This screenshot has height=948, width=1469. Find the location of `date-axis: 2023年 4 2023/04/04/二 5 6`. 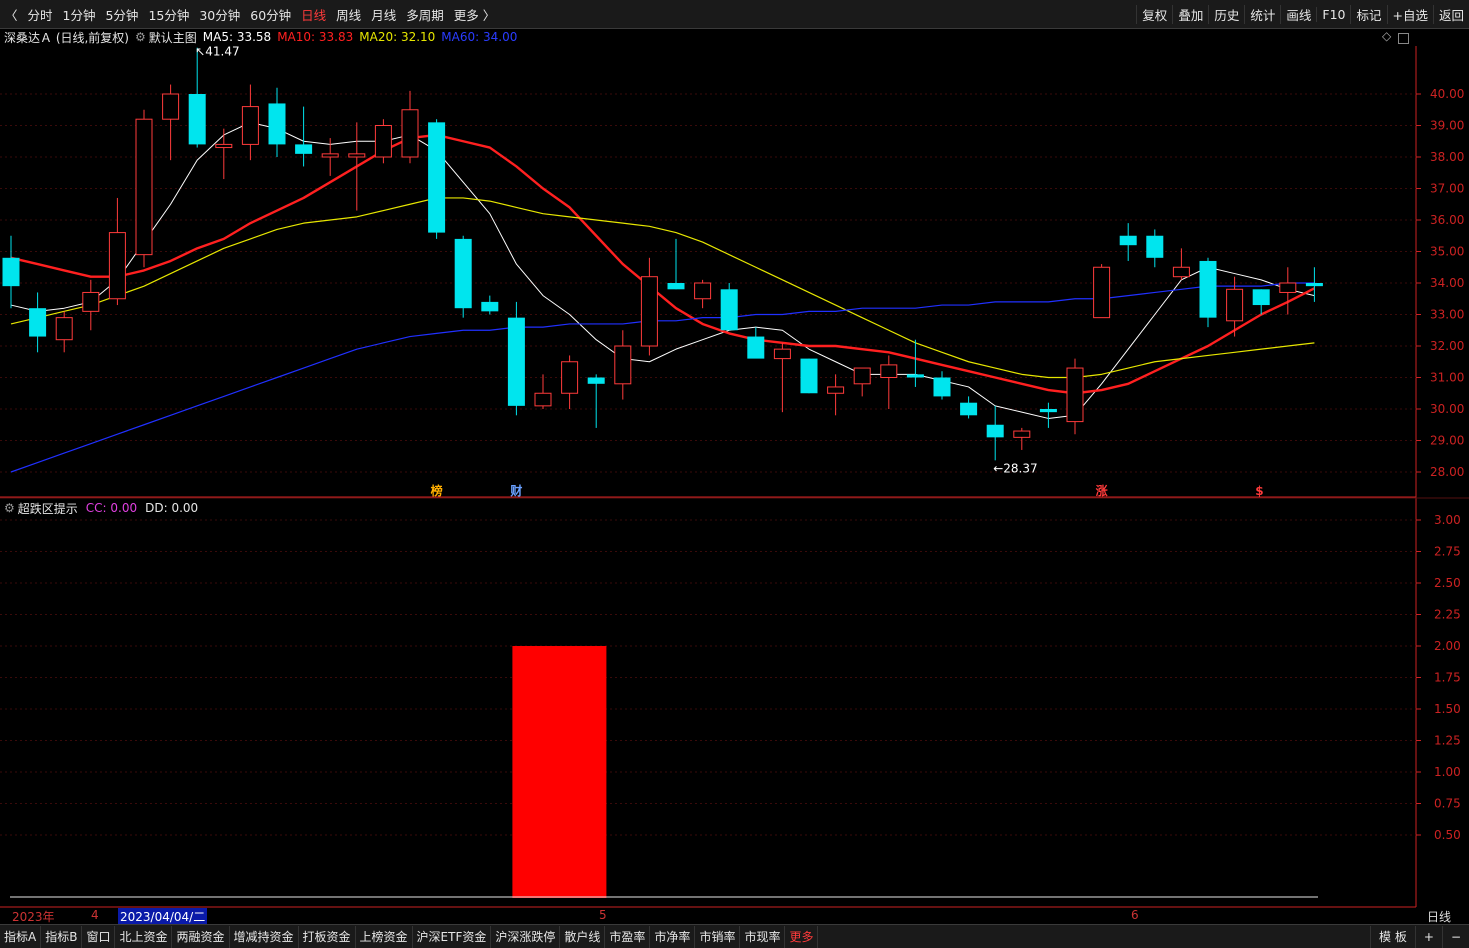

date-axis: 2023年 4 2023/04/04/二 5 6 is located at coordinates (708, 916).